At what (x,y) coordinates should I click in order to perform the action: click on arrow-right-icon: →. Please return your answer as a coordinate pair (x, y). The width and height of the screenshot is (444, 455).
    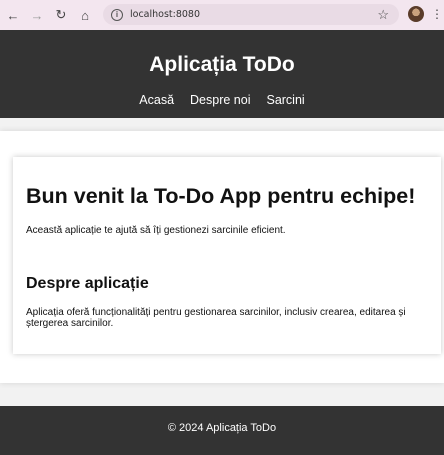
    Looking at the image, I should click on (37, 15).